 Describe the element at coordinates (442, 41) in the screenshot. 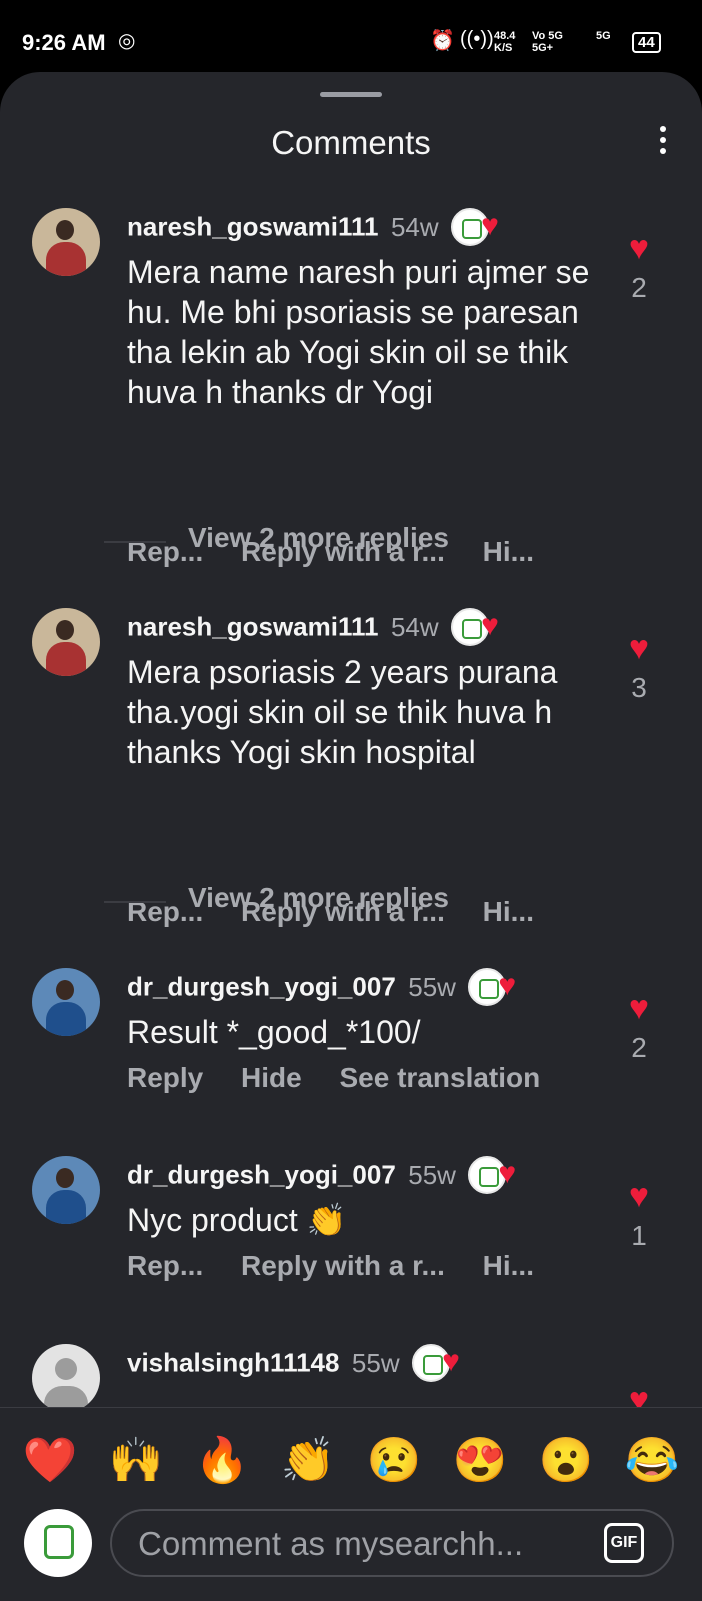

I see `alarm-icon: ⏰` at that location.